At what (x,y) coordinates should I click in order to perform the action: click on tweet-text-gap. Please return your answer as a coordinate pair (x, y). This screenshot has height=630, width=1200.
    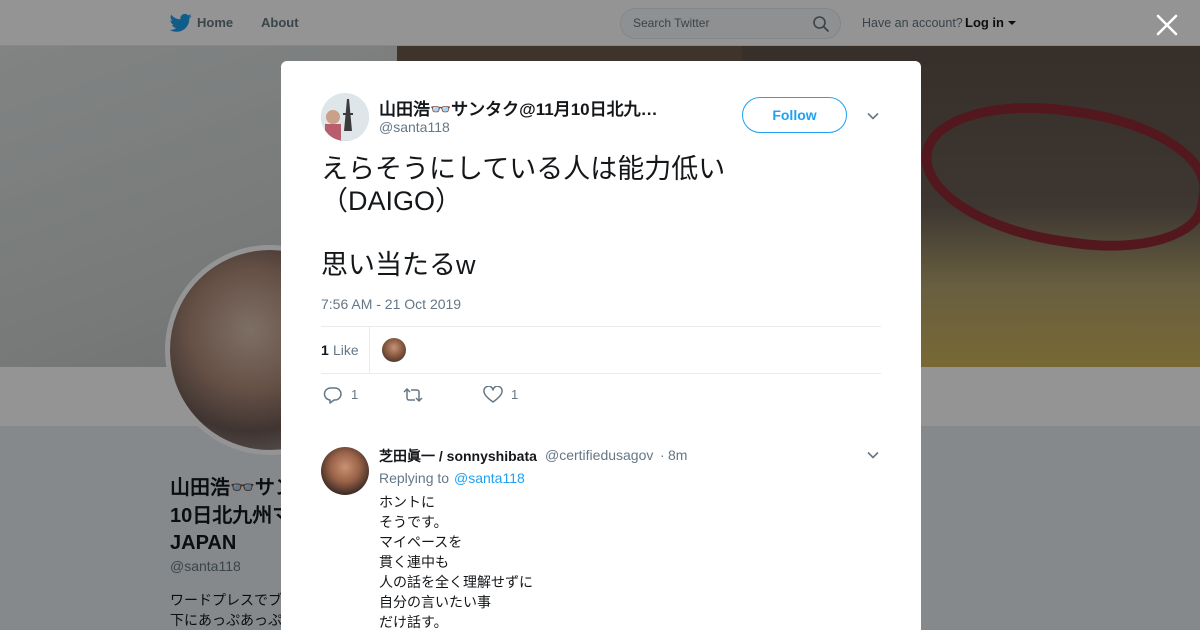
    Looking at the image, I should click on (601, 233).